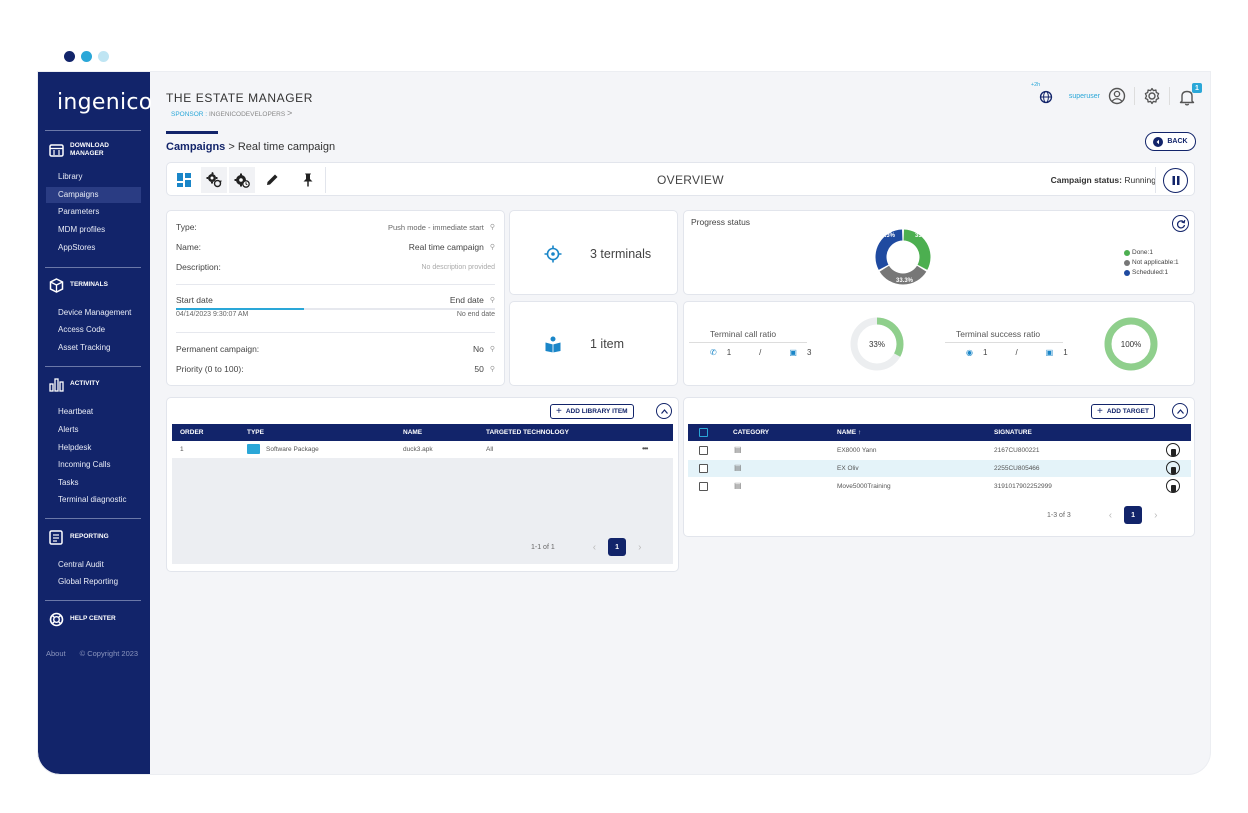  What do you see at coordinates (81, 329) in the screenshot?
I see `sidebar-item-access-code: Access Code` at bounding box center [81, 329].